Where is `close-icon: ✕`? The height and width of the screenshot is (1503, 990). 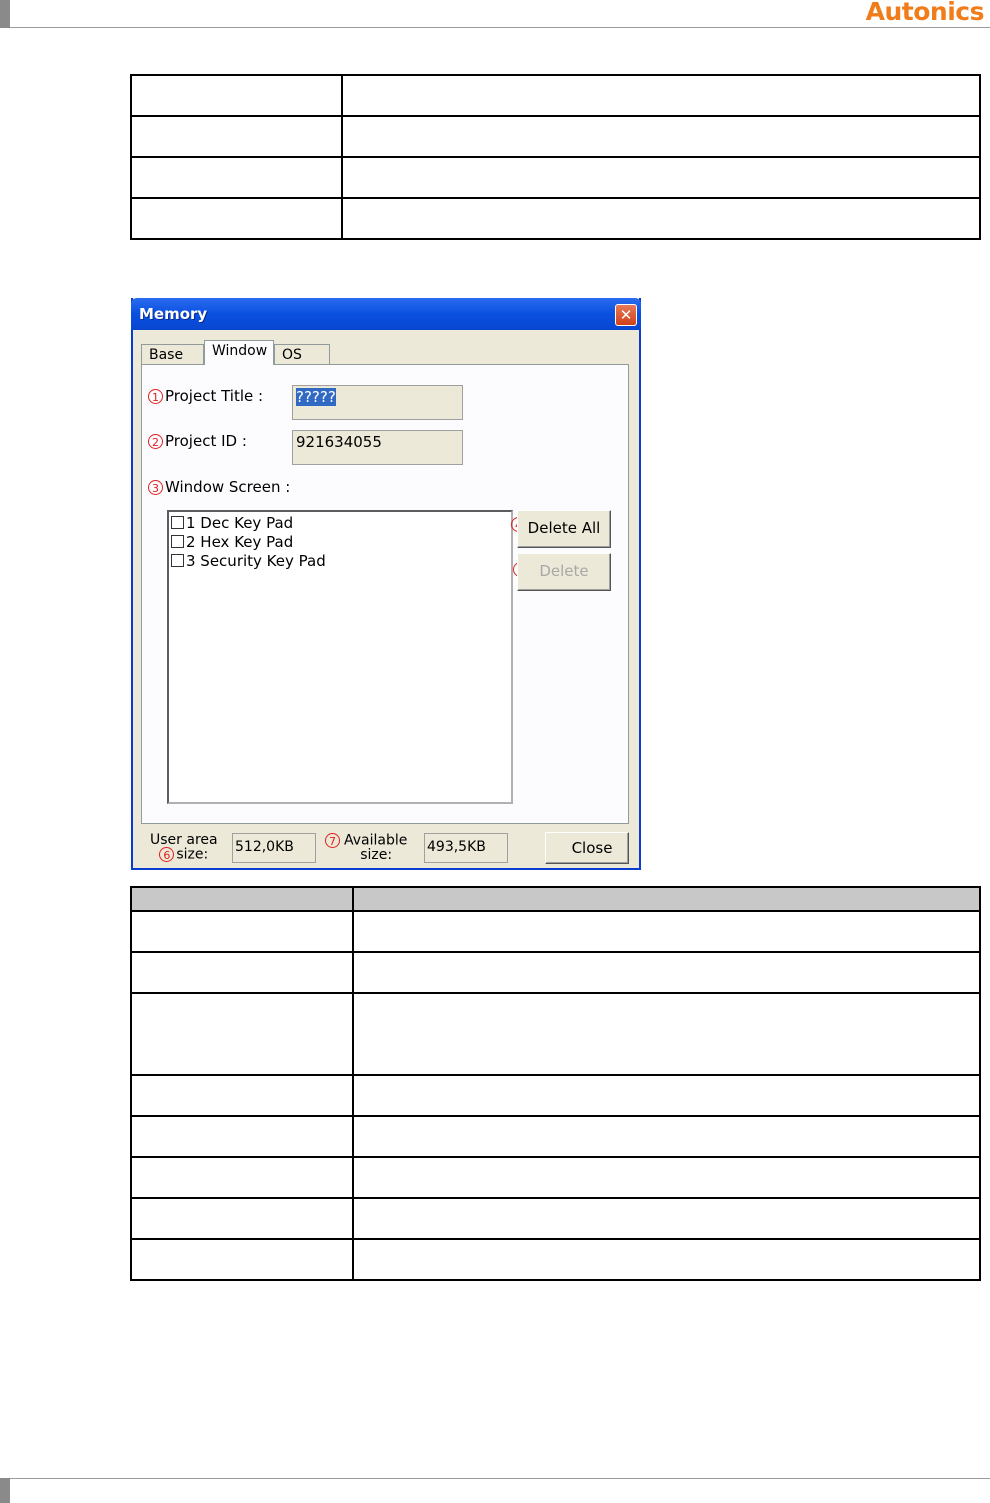 close-icon: ✕ is located at coordinates (626, 315).